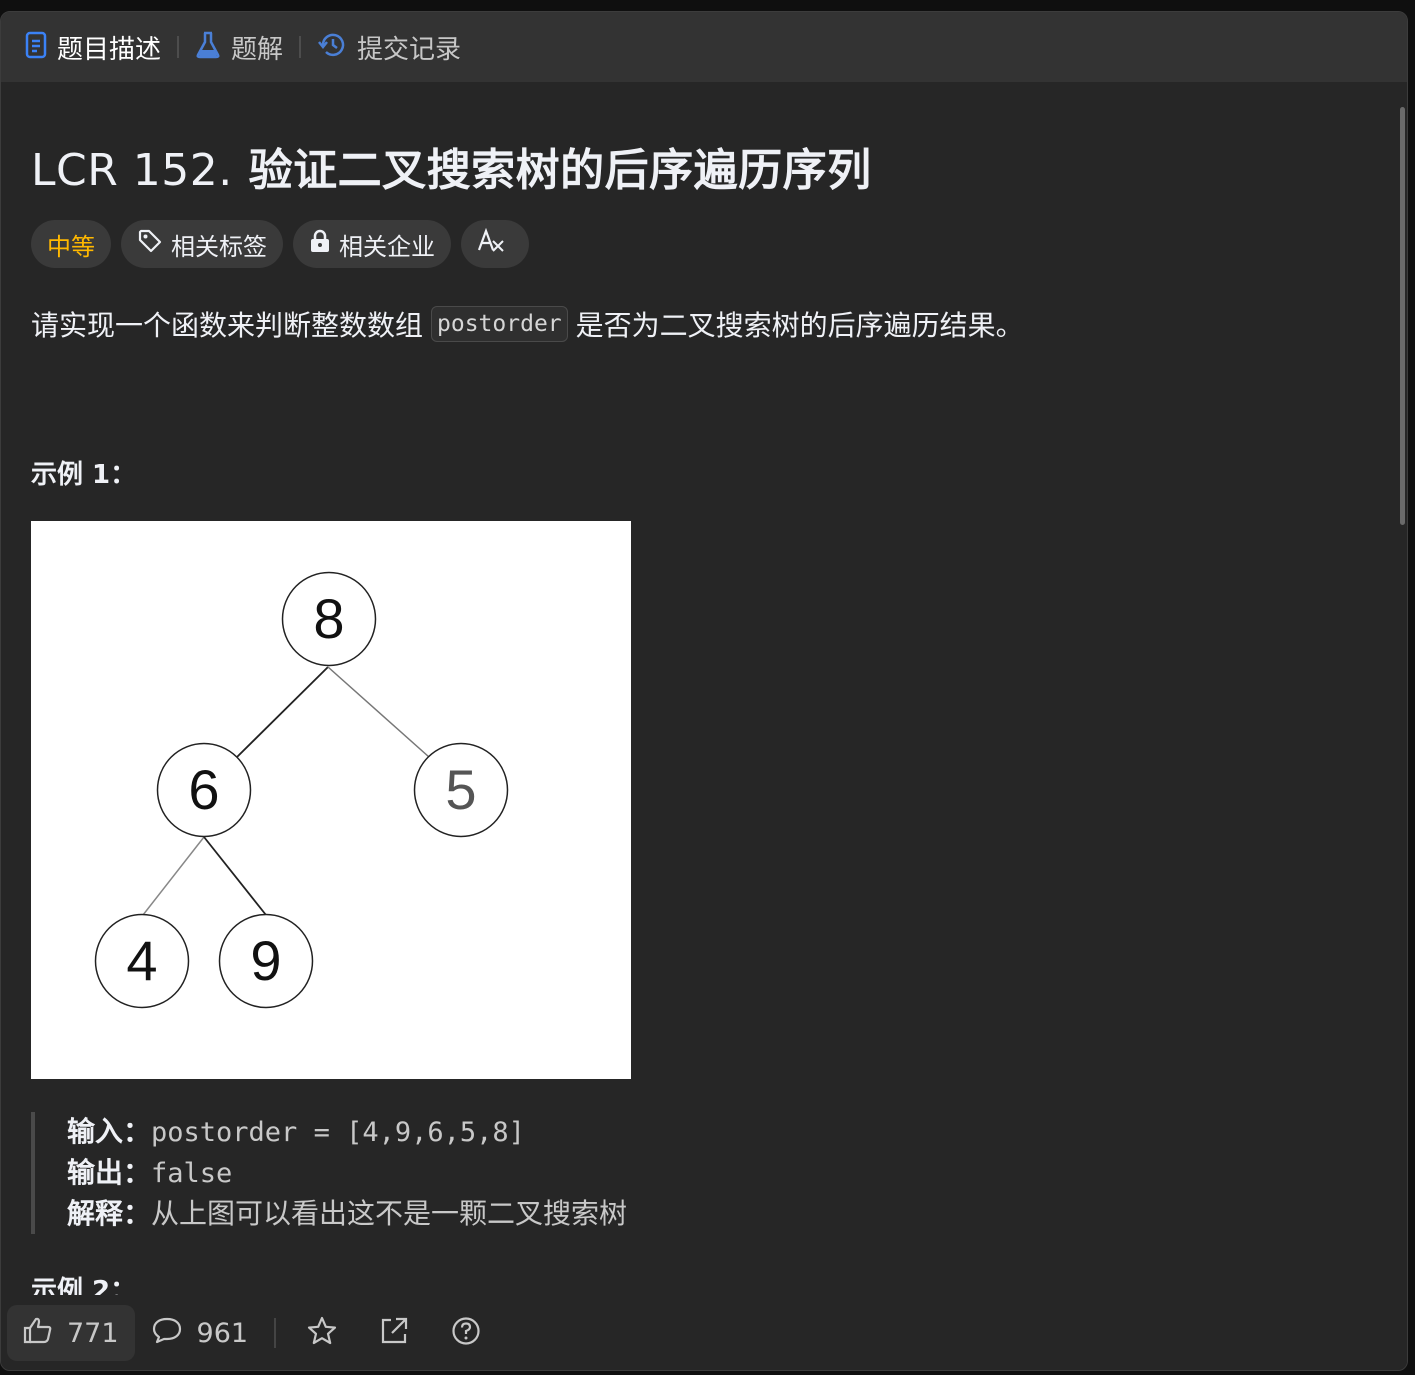 The image size is (1415, 1375). I want to click on problem-title: 验证二叉搜索树的后序遍历序列, so click(560, 170).